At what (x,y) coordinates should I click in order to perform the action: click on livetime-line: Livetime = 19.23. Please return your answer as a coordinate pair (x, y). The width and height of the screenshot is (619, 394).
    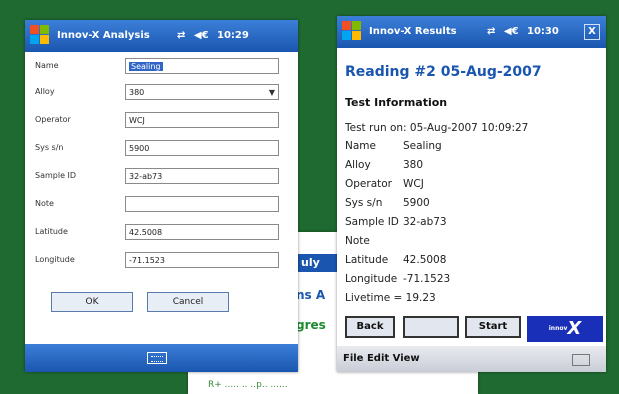
    Looking at the image, I should click on (390, 298).